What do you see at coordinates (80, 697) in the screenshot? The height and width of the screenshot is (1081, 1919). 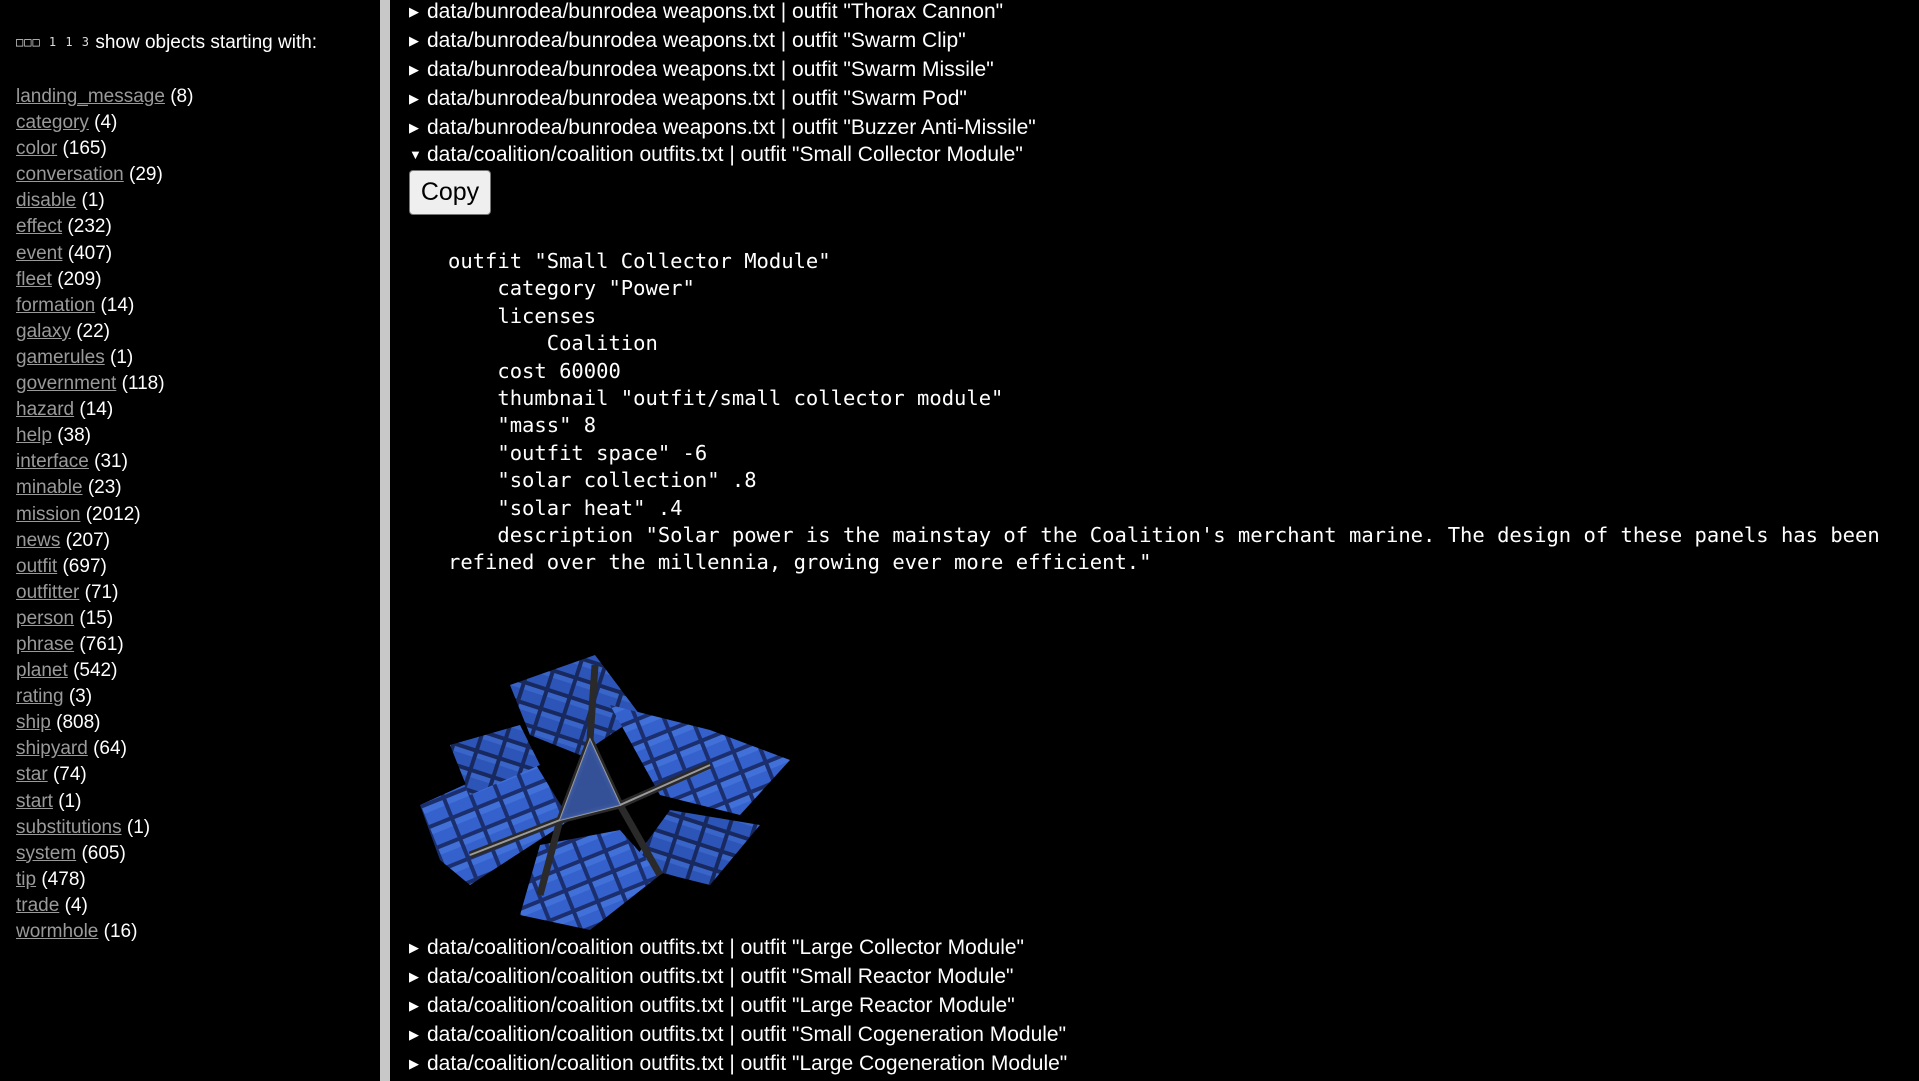 I see `category-count: (3)` at bounding box center [80, 697].